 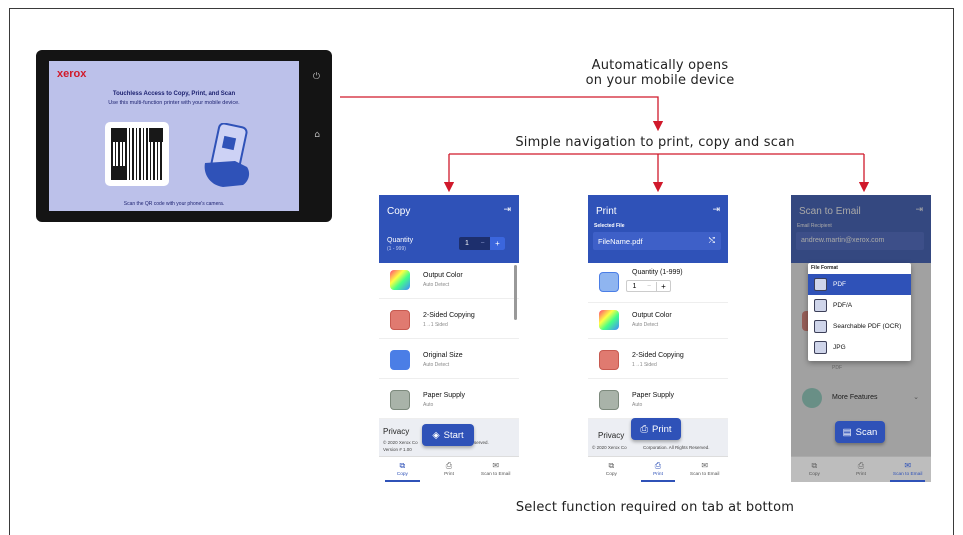 I want to click on scan-icon: ▤, so click(x=847, y=432).